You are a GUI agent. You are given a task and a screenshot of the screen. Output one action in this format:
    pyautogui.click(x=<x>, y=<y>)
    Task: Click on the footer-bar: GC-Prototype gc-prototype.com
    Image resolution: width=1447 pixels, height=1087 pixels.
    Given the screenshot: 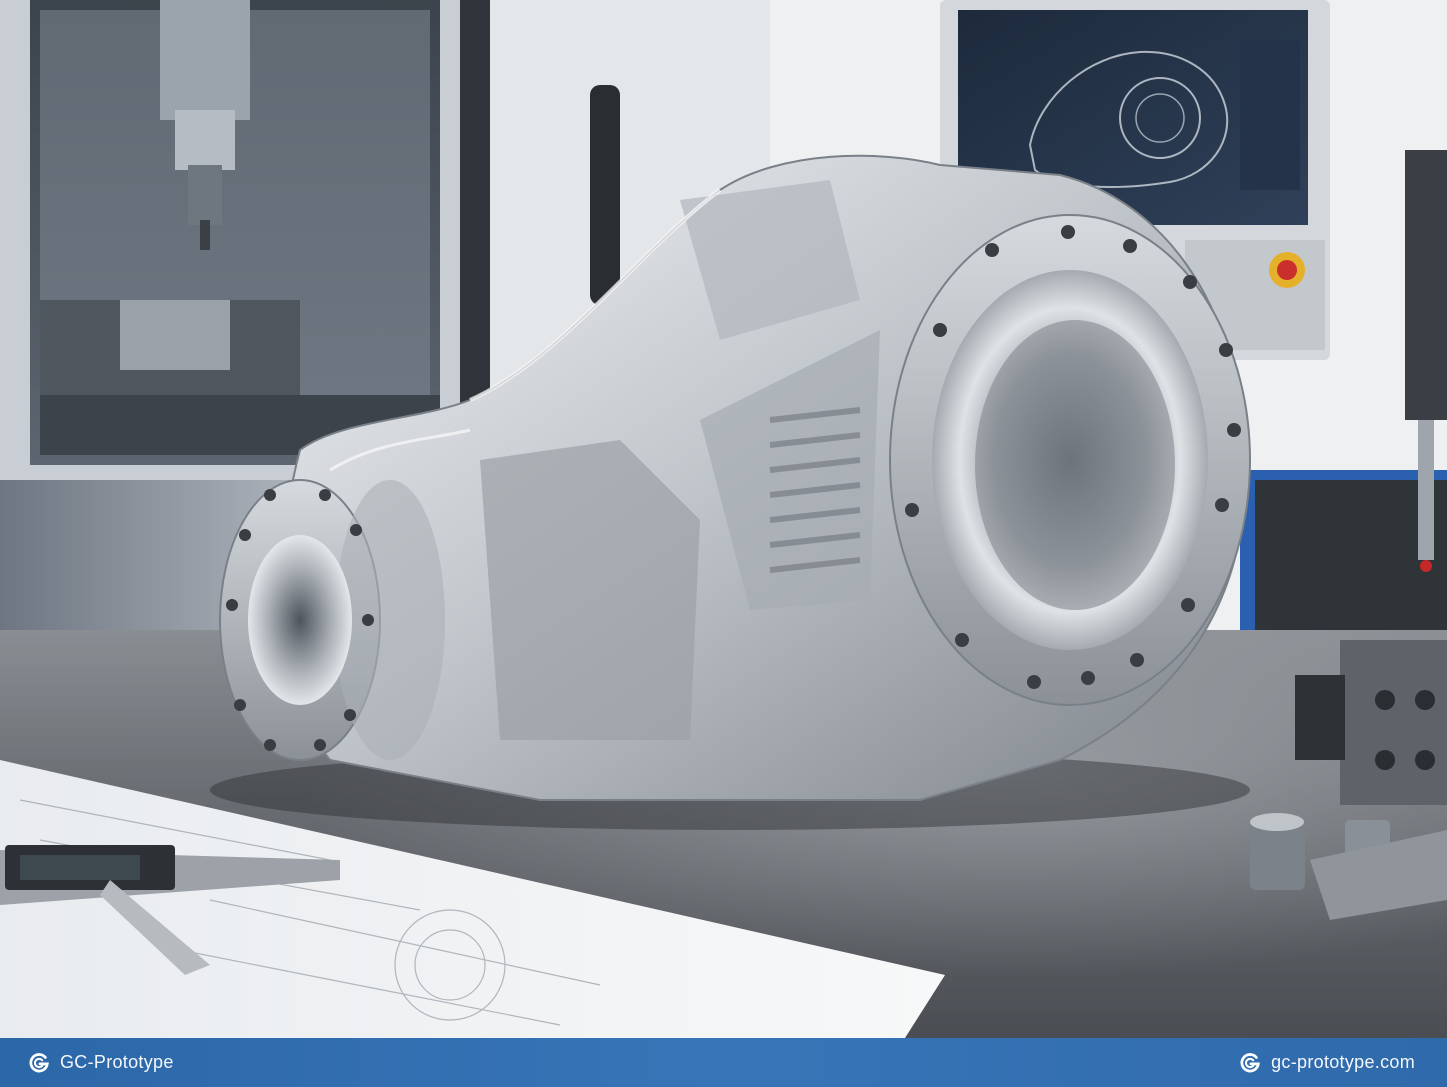 What is the action you would take?
    pyautogui.click(x=723, y=1062)
    